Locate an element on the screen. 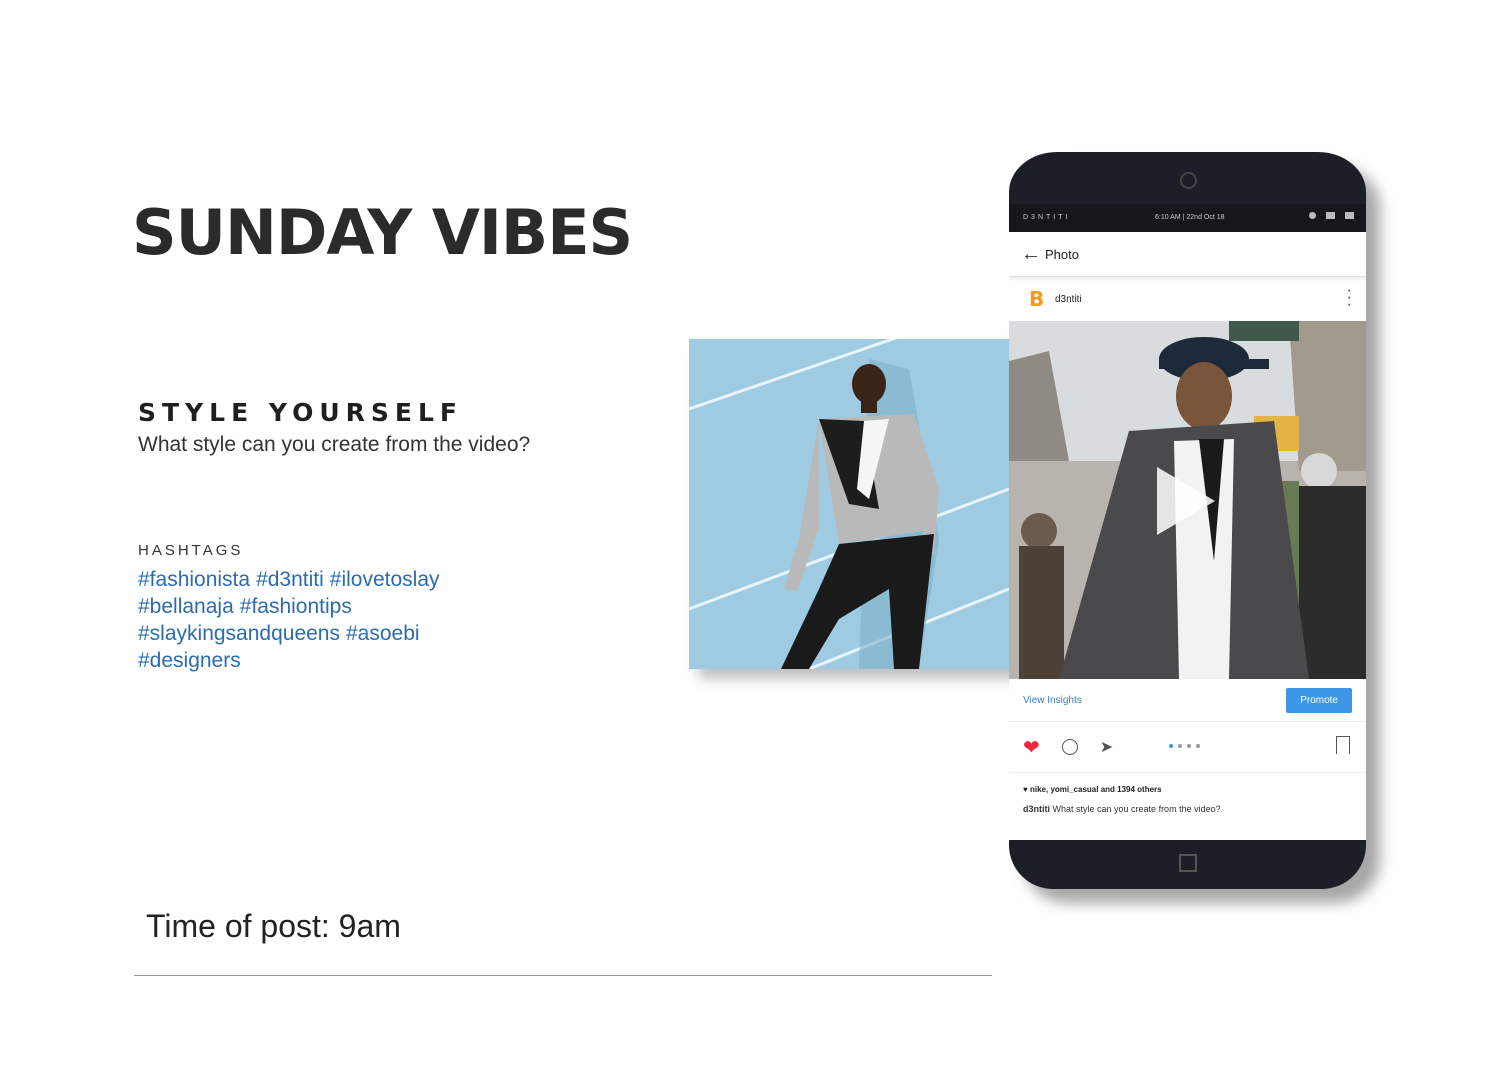 The height and width of the screenshot is (1072, 1500). hashtag: #designers is located at coordinates (189, 660).